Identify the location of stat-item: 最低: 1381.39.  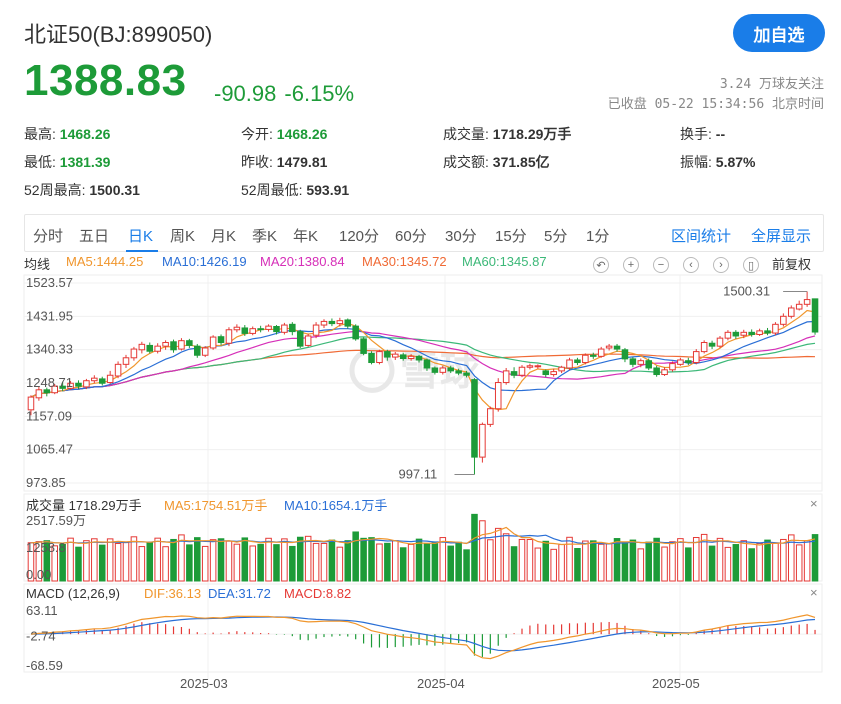
(67, 162).